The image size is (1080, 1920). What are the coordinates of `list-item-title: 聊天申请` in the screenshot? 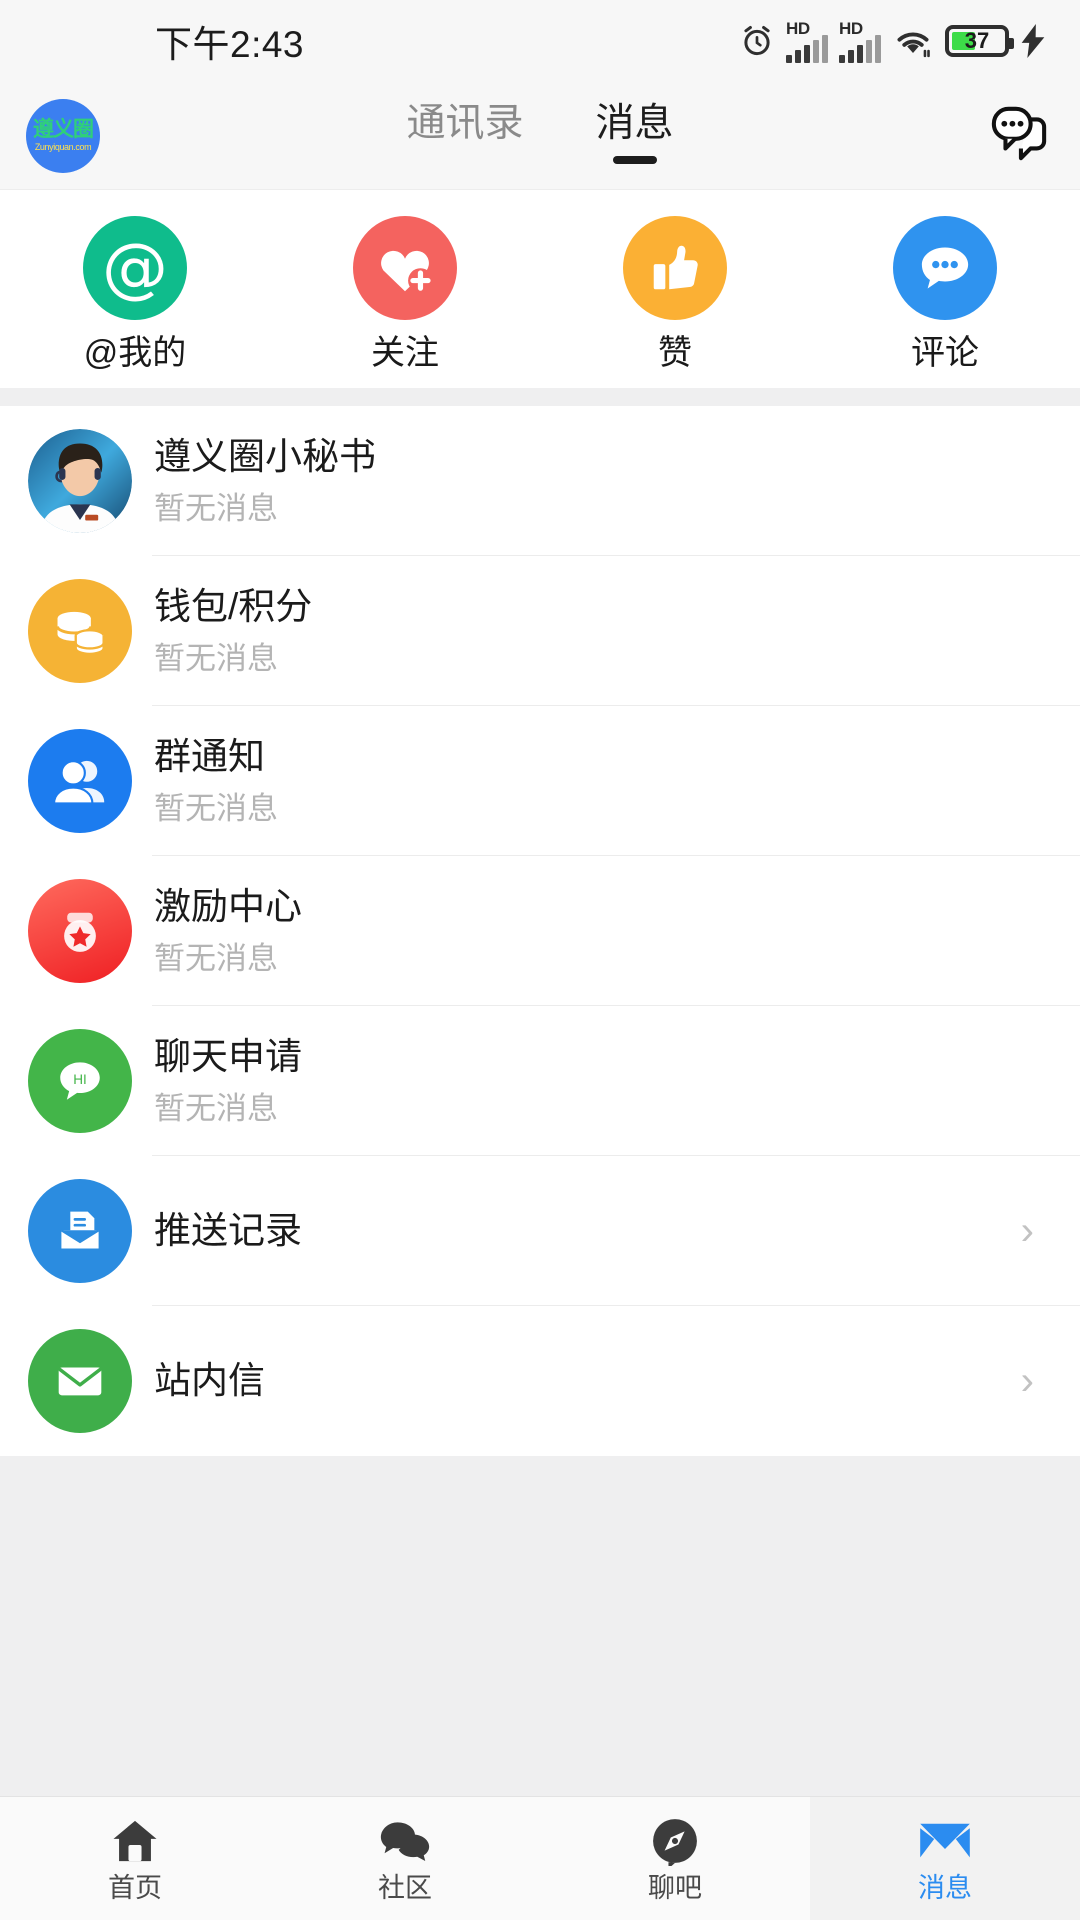 It's located at (228, 1056).